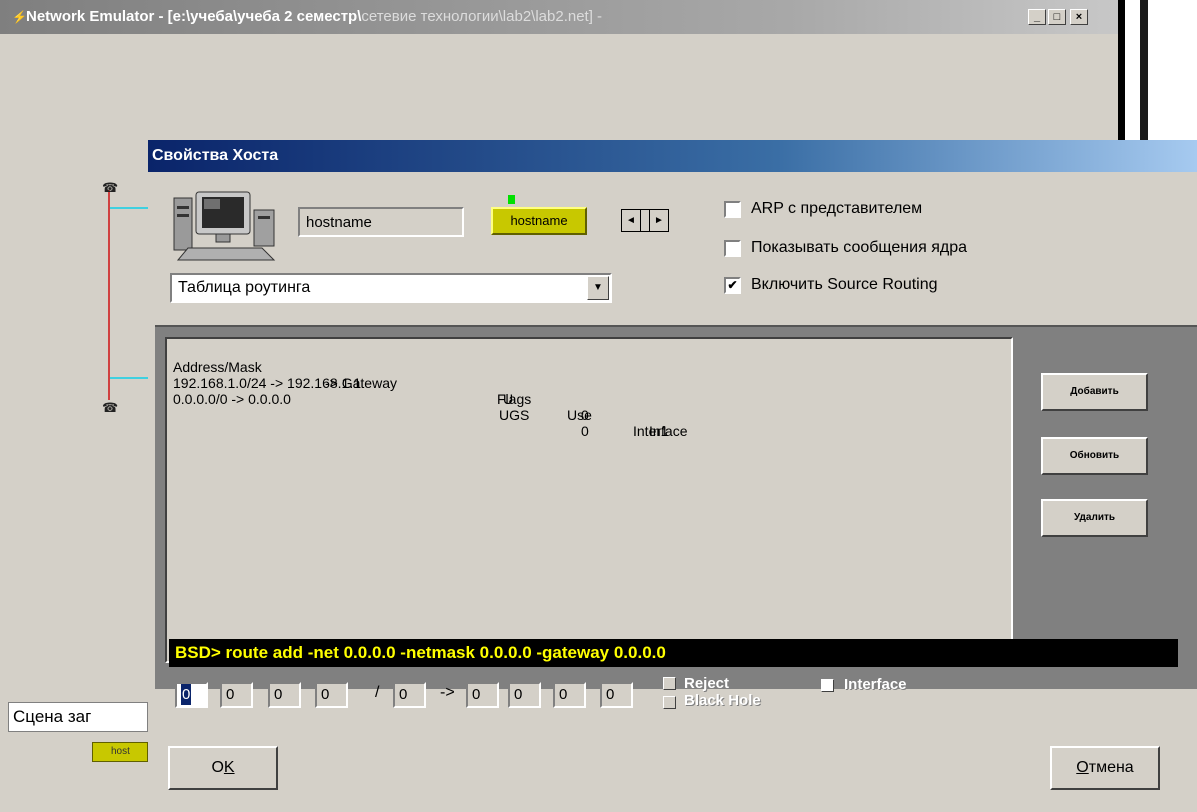 This screenshot has width=1197, height=812. Describe the element at coordinates (508, 399) in the screenshot. I see `flags-cell: U` at that location.